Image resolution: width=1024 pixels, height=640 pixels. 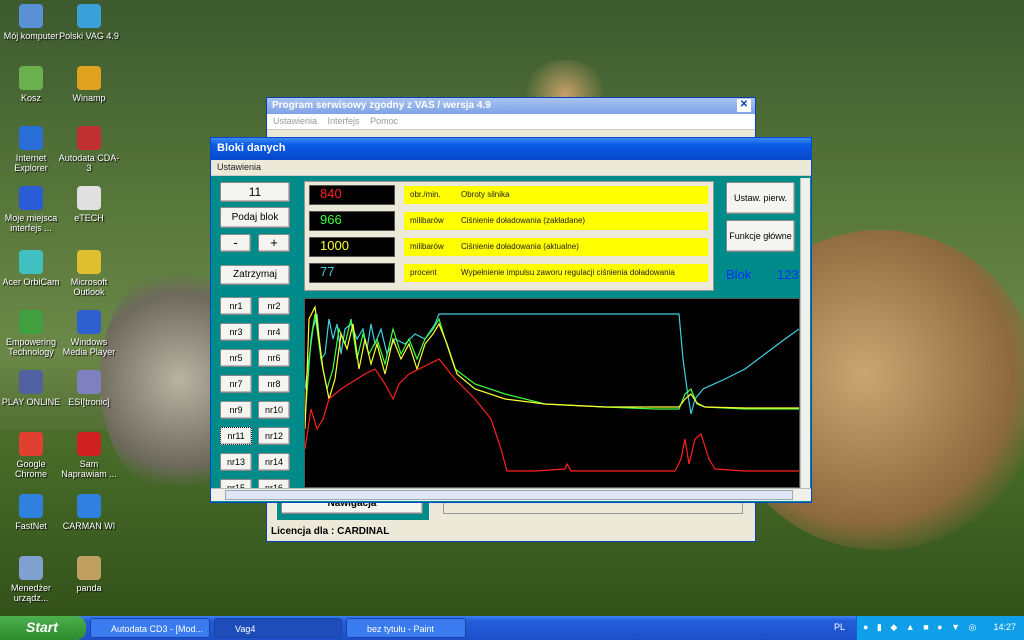 I want to click on series-red, so click(x=552, y=415).